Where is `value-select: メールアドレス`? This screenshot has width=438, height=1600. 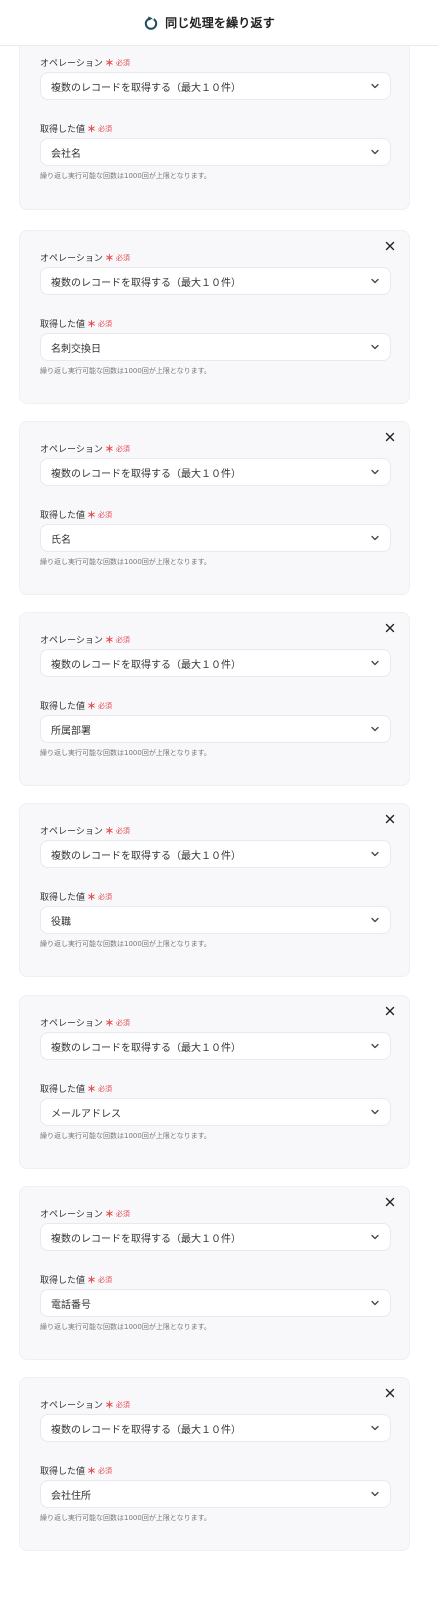
value-select: メールアドレス is located at coordinates (215, 1112).